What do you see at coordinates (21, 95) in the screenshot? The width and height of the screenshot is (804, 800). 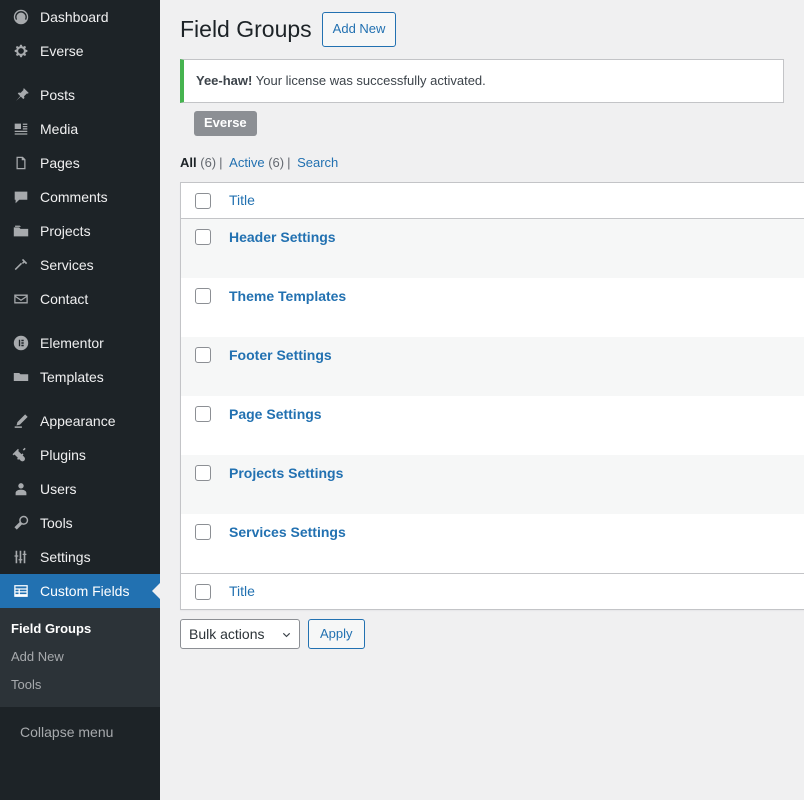 I see `pin-icon` at bounding box center [21, 95].